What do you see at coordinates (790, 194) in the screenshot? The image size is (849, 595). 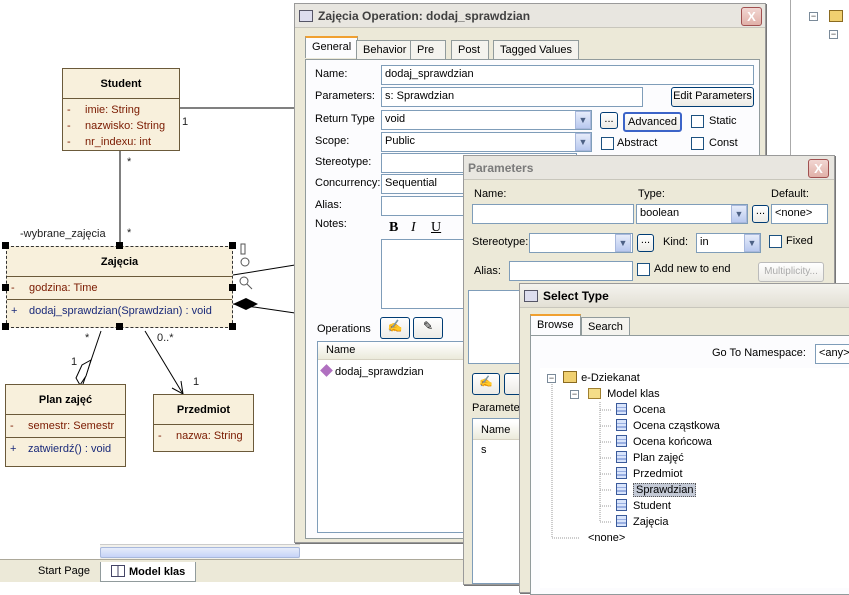 I see `default-label: Default:` at bounding box center [790, 194].